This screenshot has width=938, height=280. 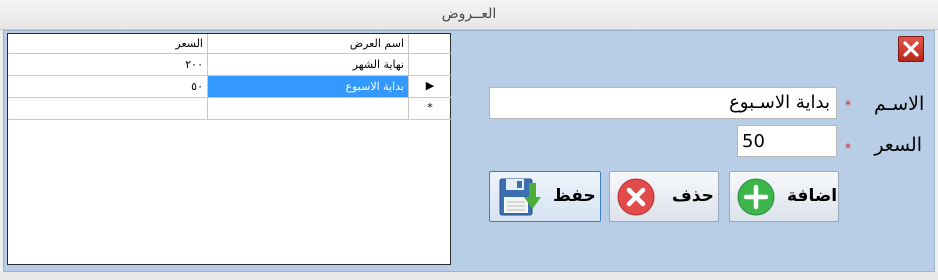 I want to click on column-header-price: السعر, so click(x=108, y=44).